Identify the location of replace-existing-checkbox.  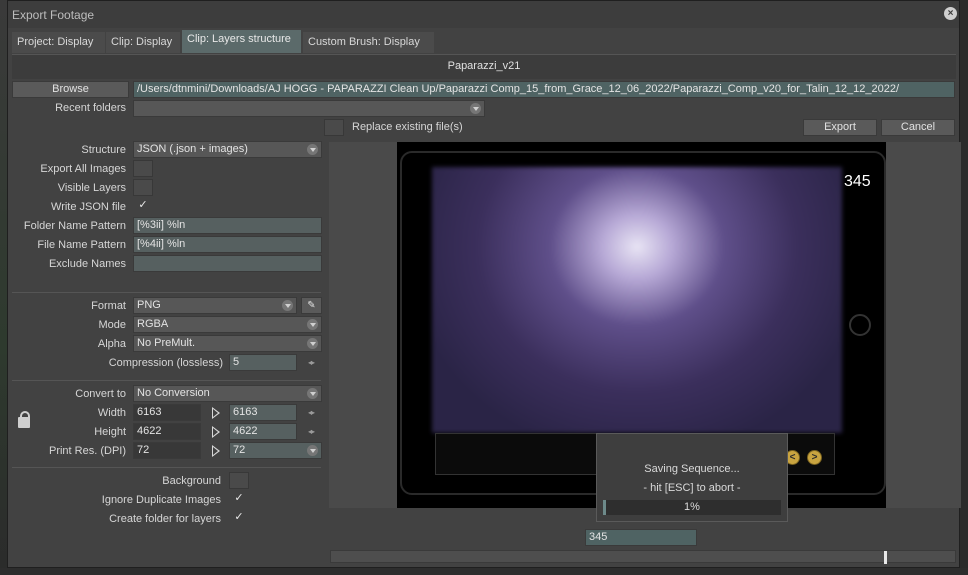
(334, 127).